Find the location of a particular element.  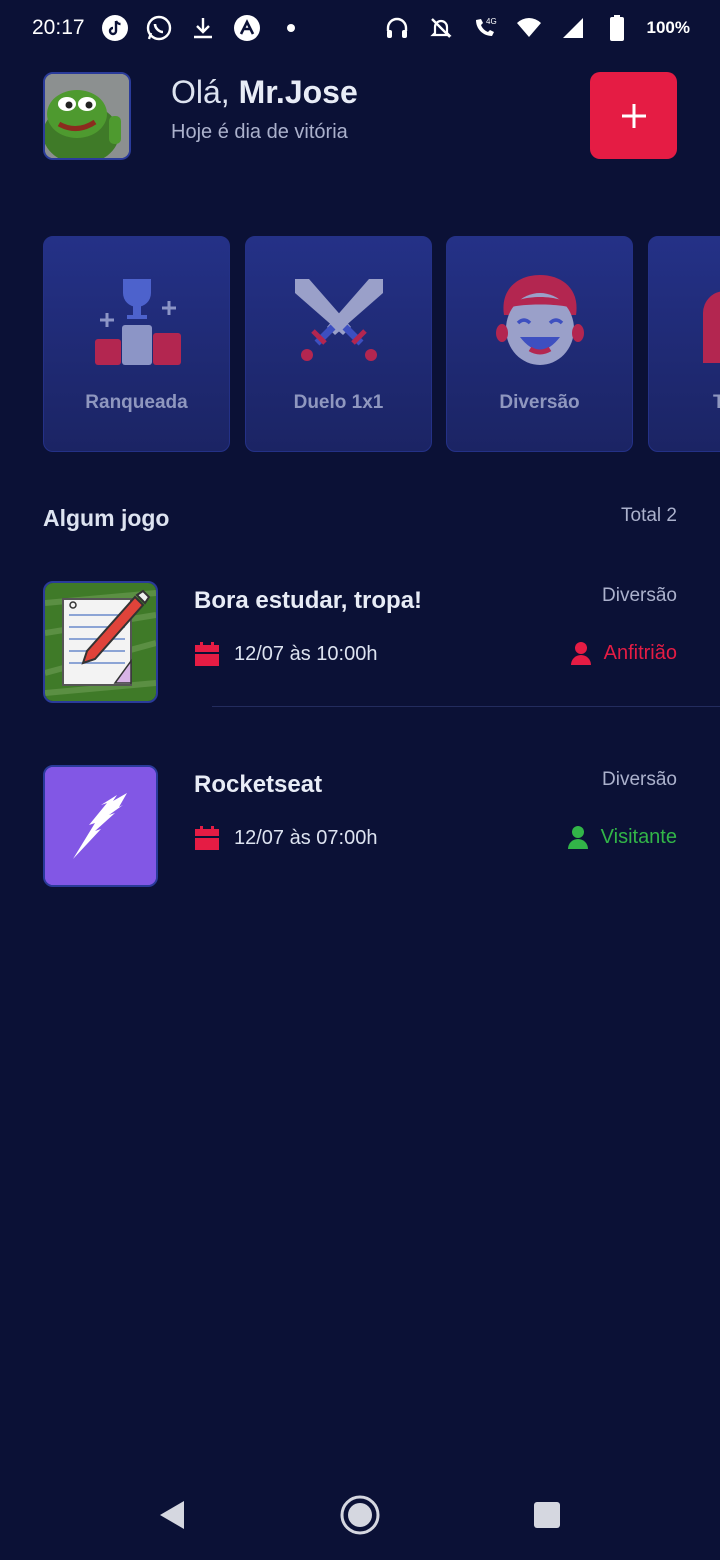

dot-icon is located at coordinates (291, 28).